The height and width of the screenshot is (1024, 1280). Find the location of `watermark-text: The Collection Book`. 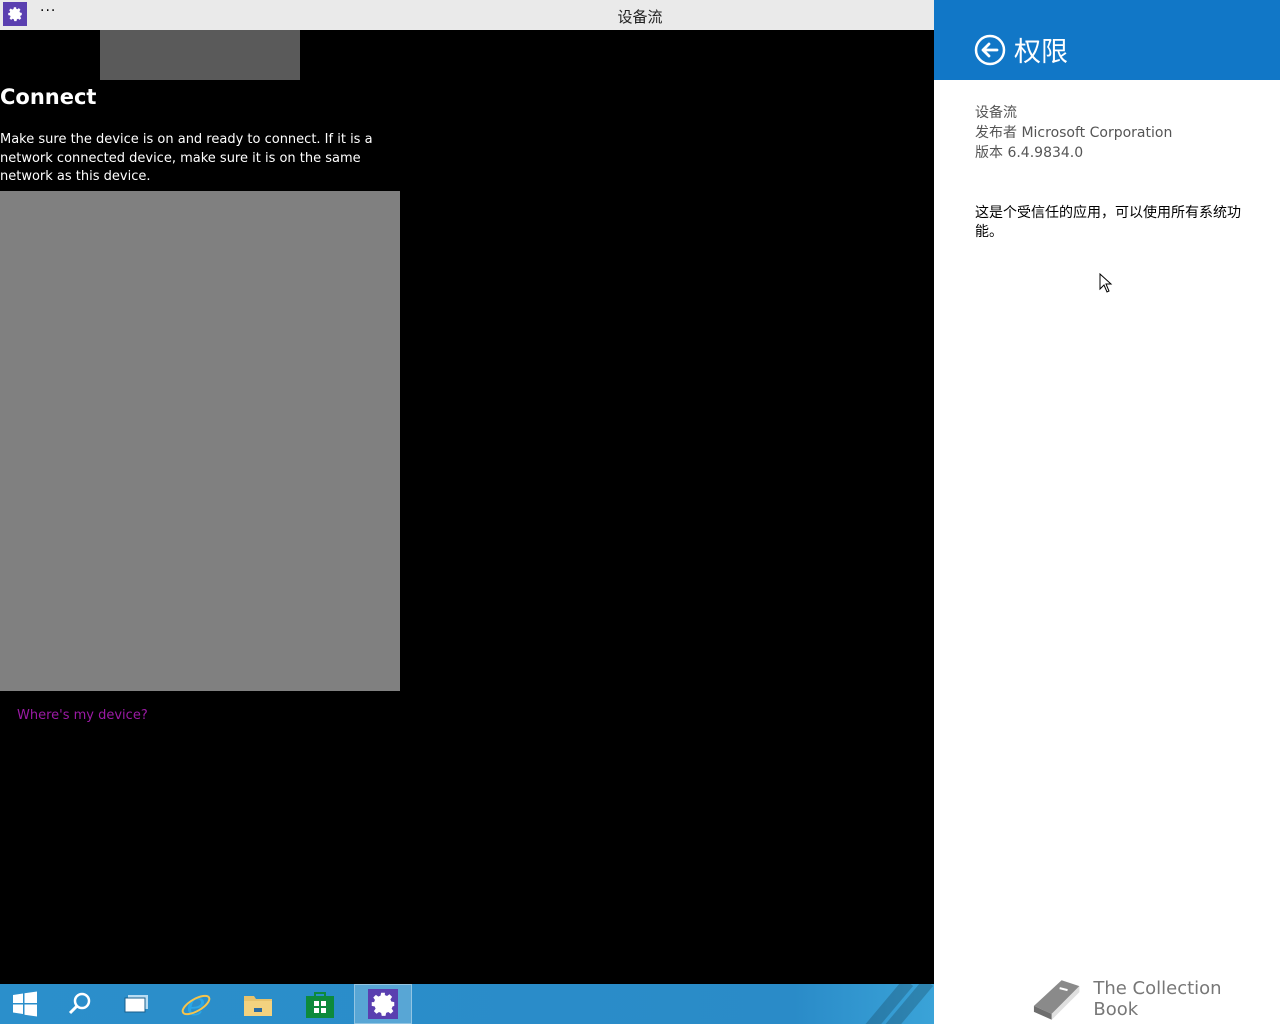

watermark-text: The Collection Book is located at coordinates (1157, 999).